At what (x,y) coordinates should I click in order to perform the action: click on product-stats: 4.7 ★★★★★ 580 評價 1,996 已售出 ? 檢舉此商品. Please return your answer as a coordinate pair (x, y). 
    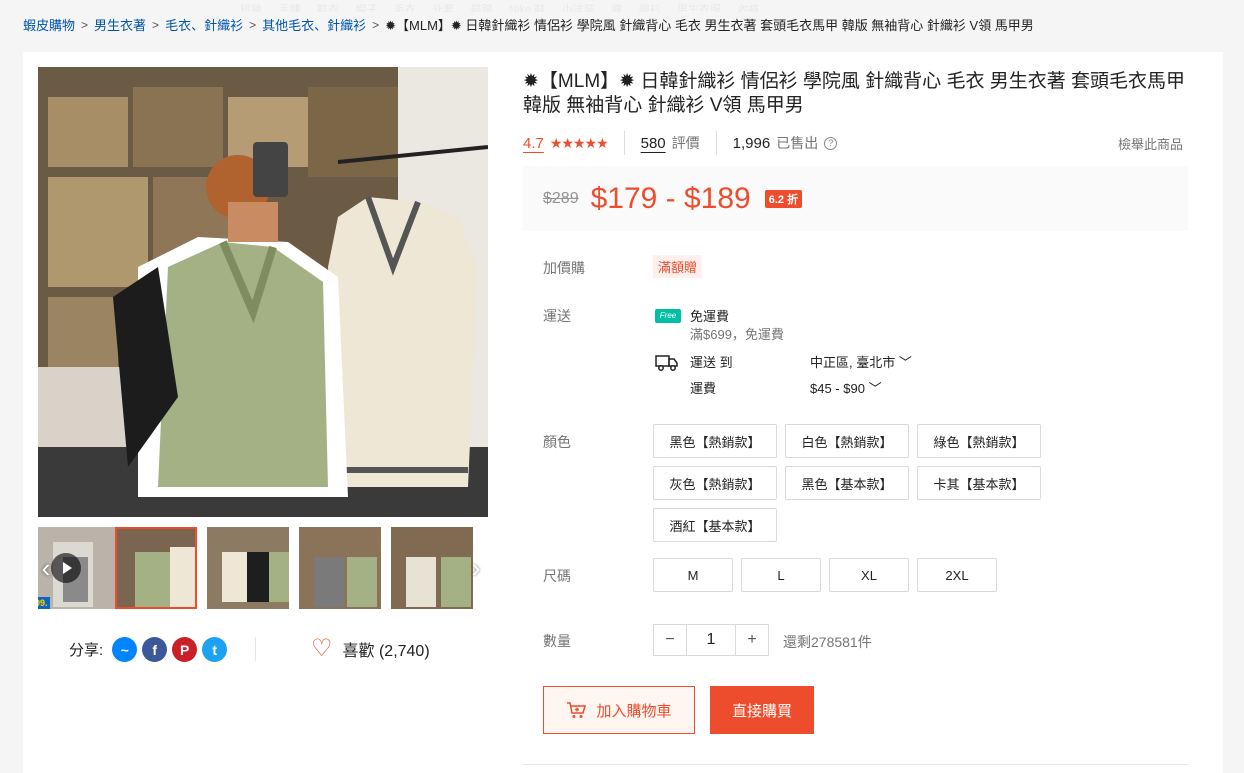
    Looking at the image, I should click on (853, 143).